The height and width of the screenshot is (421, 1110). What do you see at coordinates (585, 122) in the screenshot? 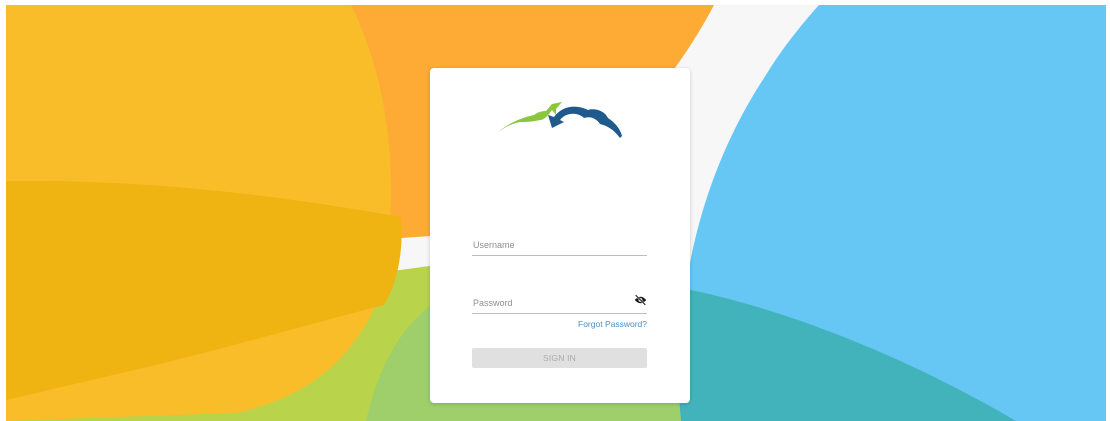
I see `logo-blue-cloud-arrow` at bounding box center [585, 122].